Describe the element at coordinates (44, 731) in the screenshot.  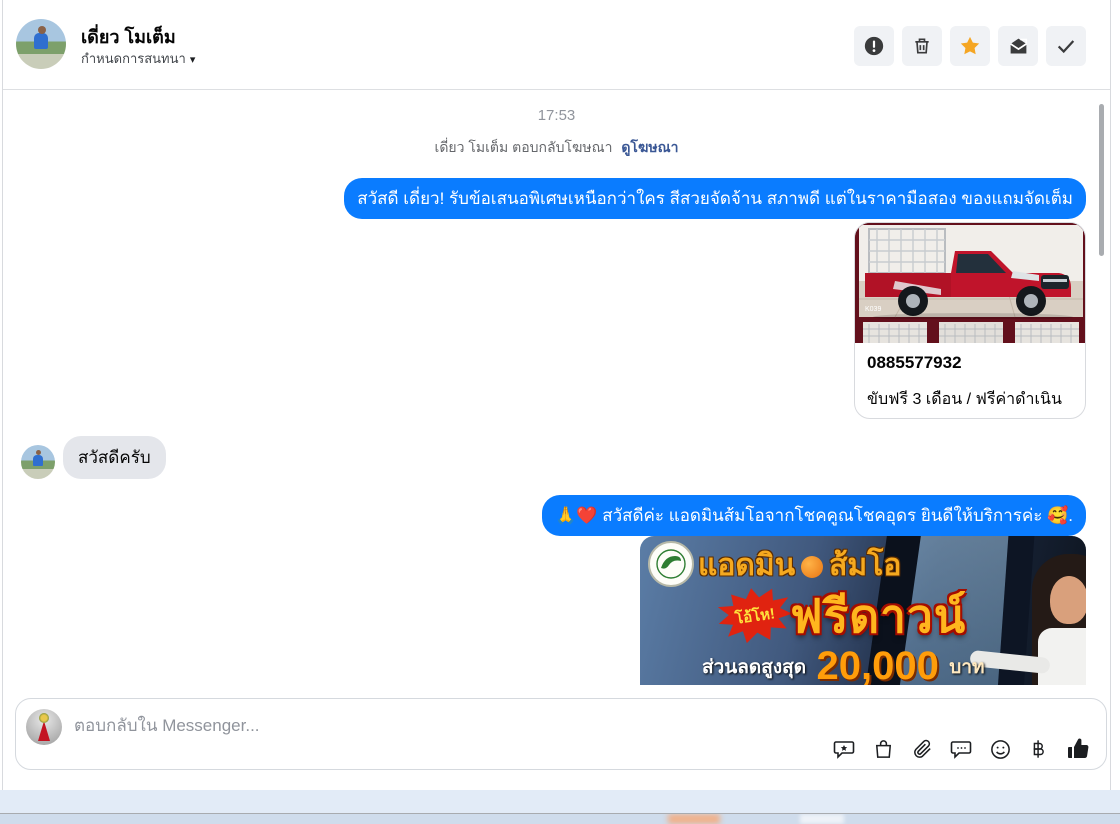
I see `page-logo-ribbon` at that location.